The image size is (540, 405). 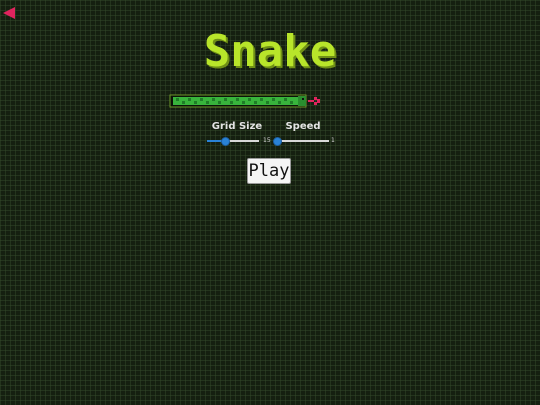 I want to click on speed-slider, so click(x=301, y=141).